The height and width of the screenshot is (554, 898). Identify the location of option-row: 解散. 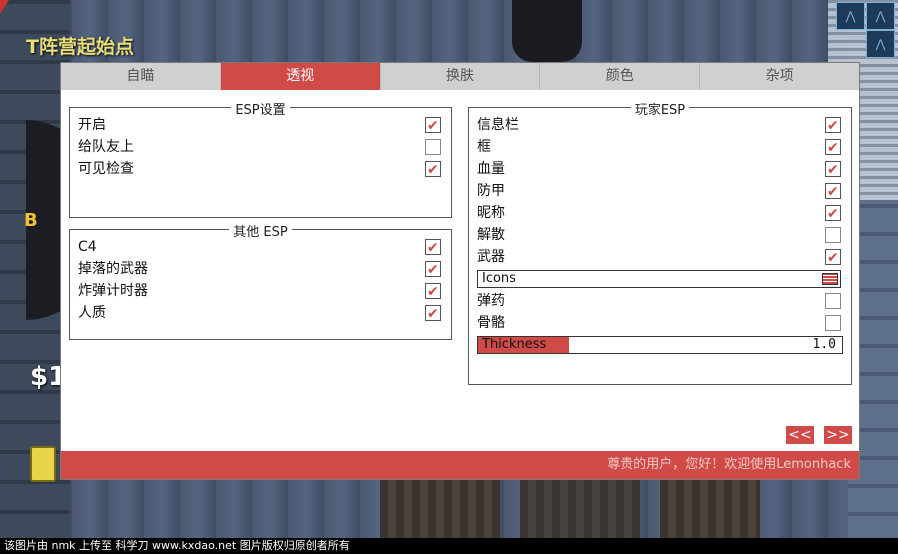
(659, 235).